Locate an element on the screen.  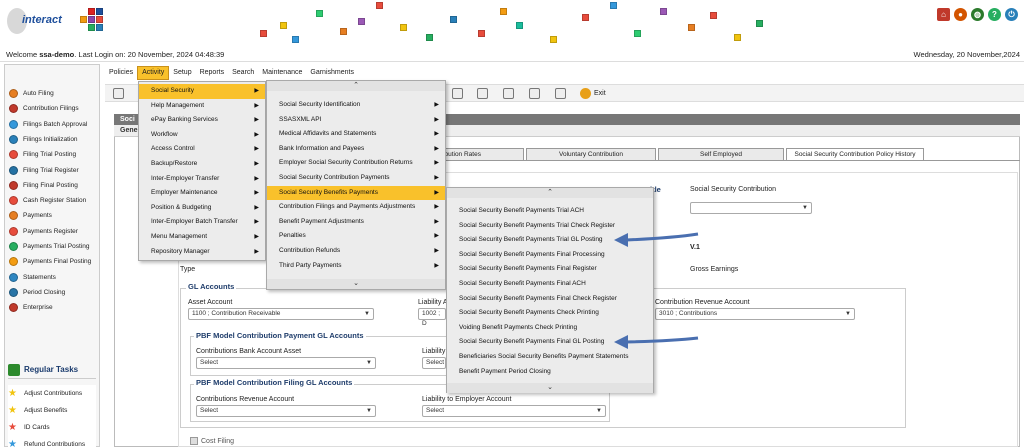
menu-item-workflow: Workflow ▶ is located at coordinates (202, 135).